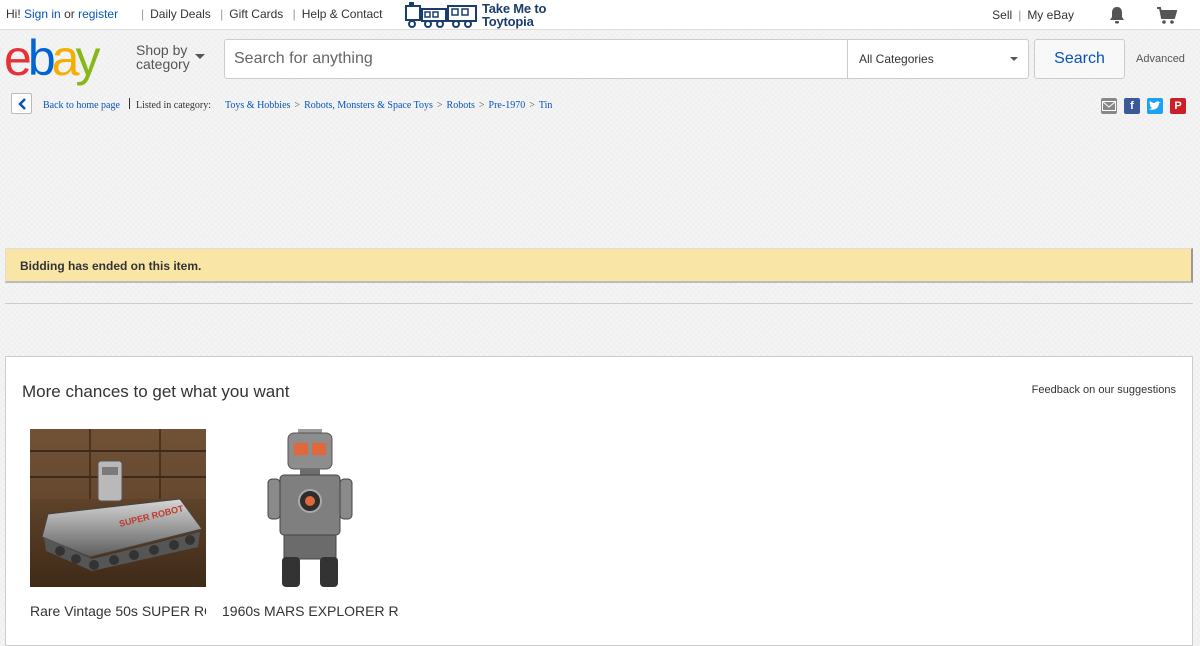 Image resolution: width=1200 pixels, height=646 pixels. I want to click on greeting-or: or, so click(69, 14).